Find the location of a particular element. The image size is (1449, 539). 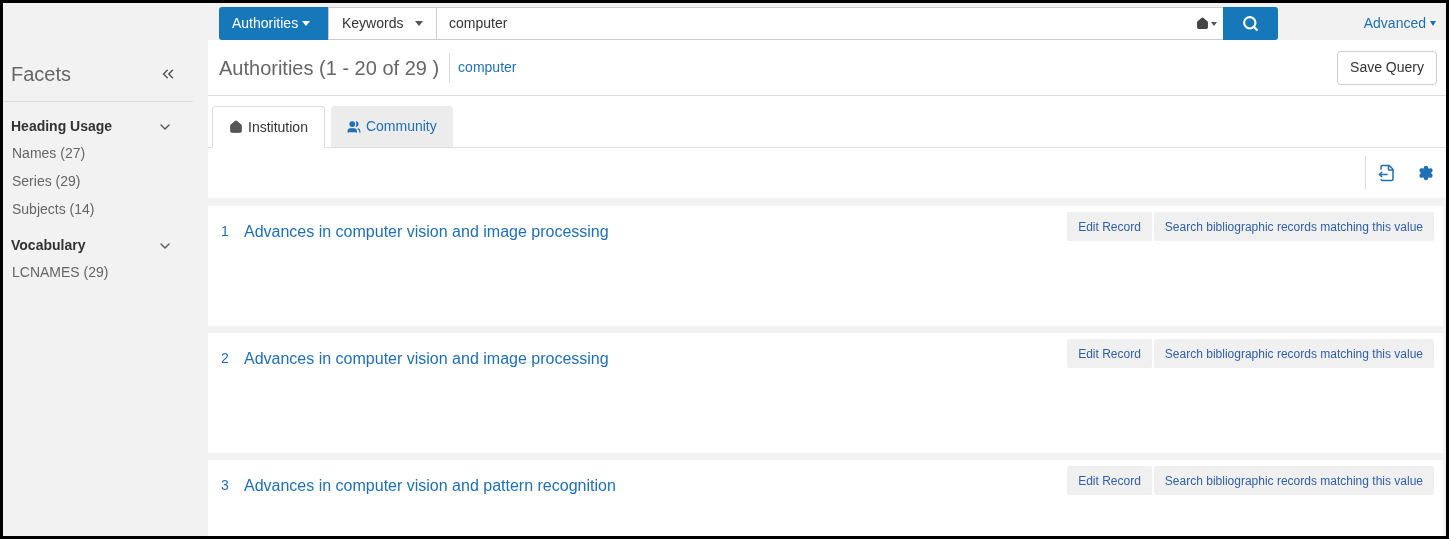

scope-dropdown: Authorities is located at coordinates (273, 23).